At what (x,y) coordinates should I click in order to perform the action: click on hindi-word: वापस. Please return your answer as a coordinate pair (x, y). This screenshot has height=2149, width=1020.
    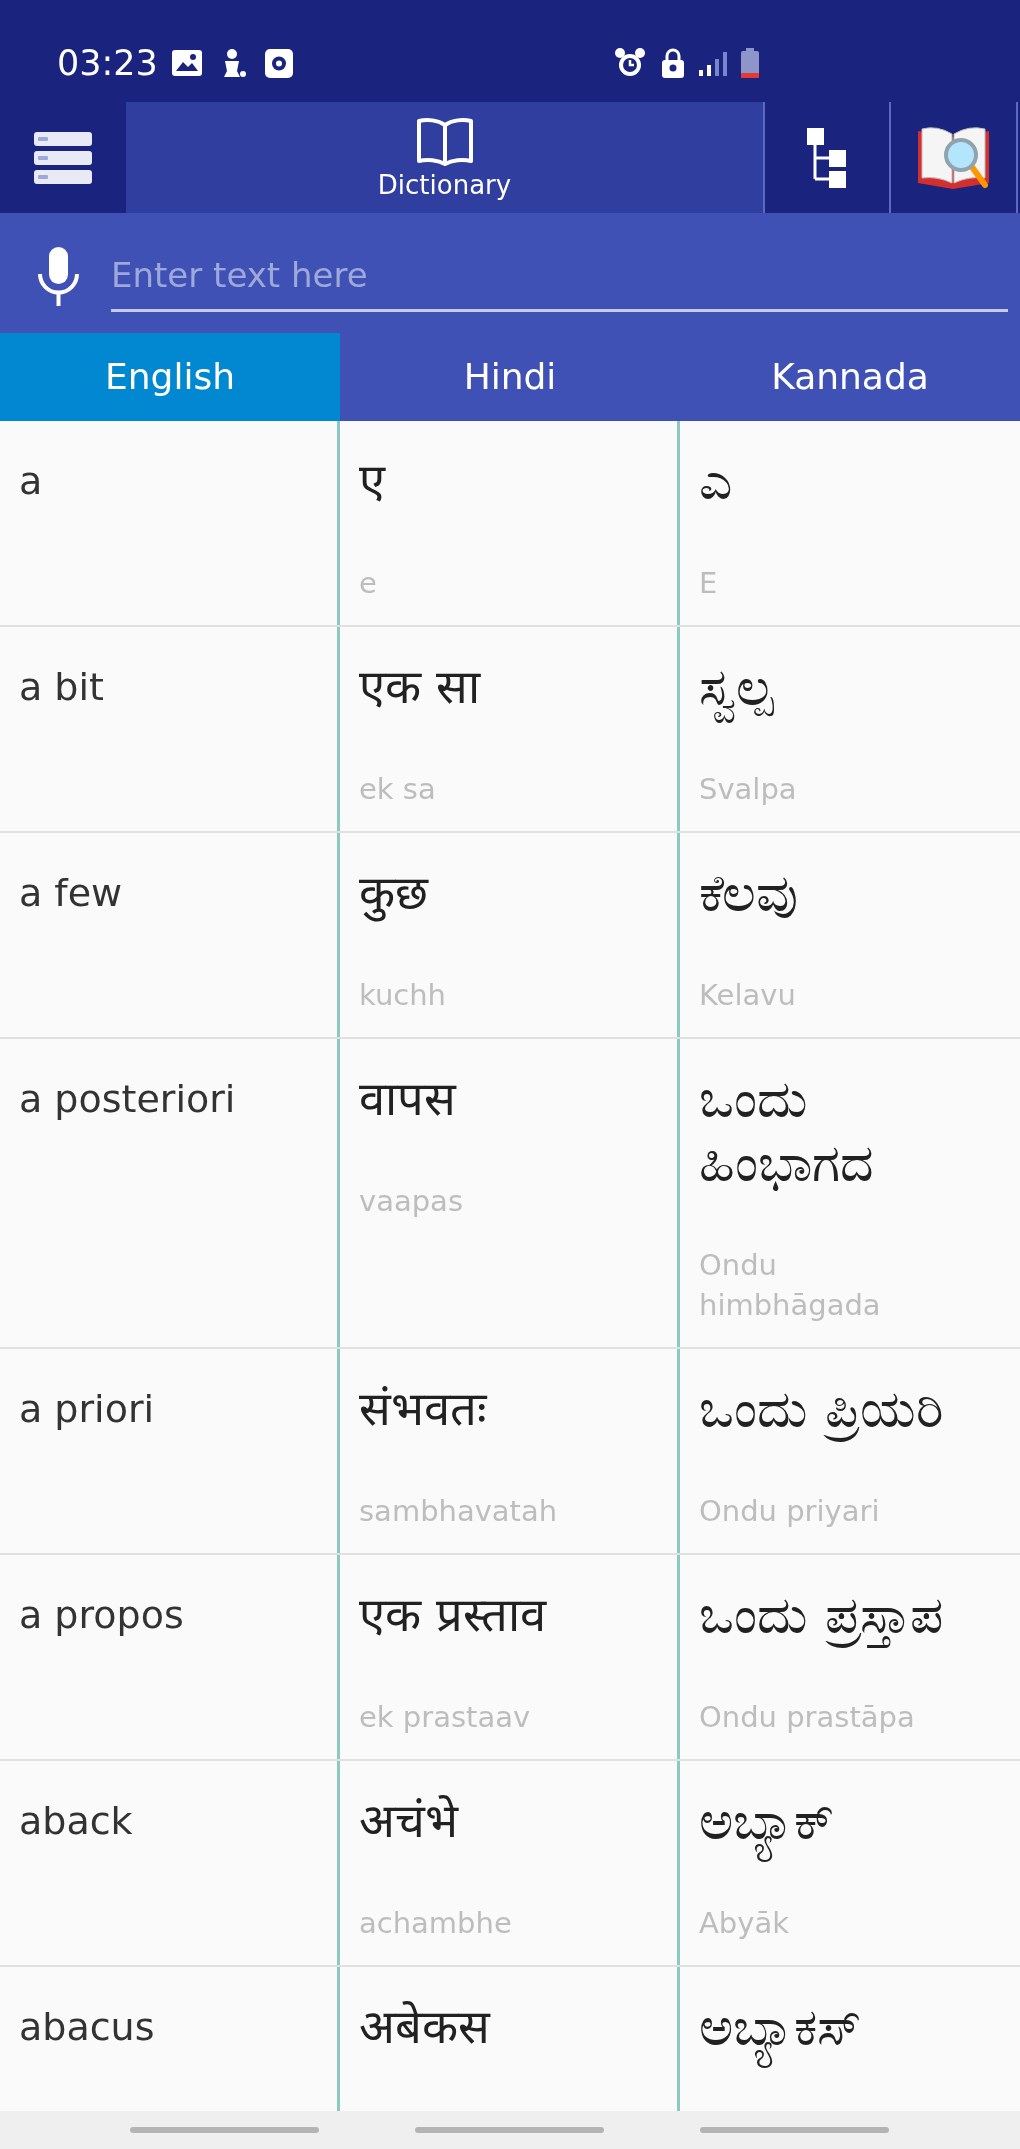
    Looking at the image, I should click on (407, 1099).